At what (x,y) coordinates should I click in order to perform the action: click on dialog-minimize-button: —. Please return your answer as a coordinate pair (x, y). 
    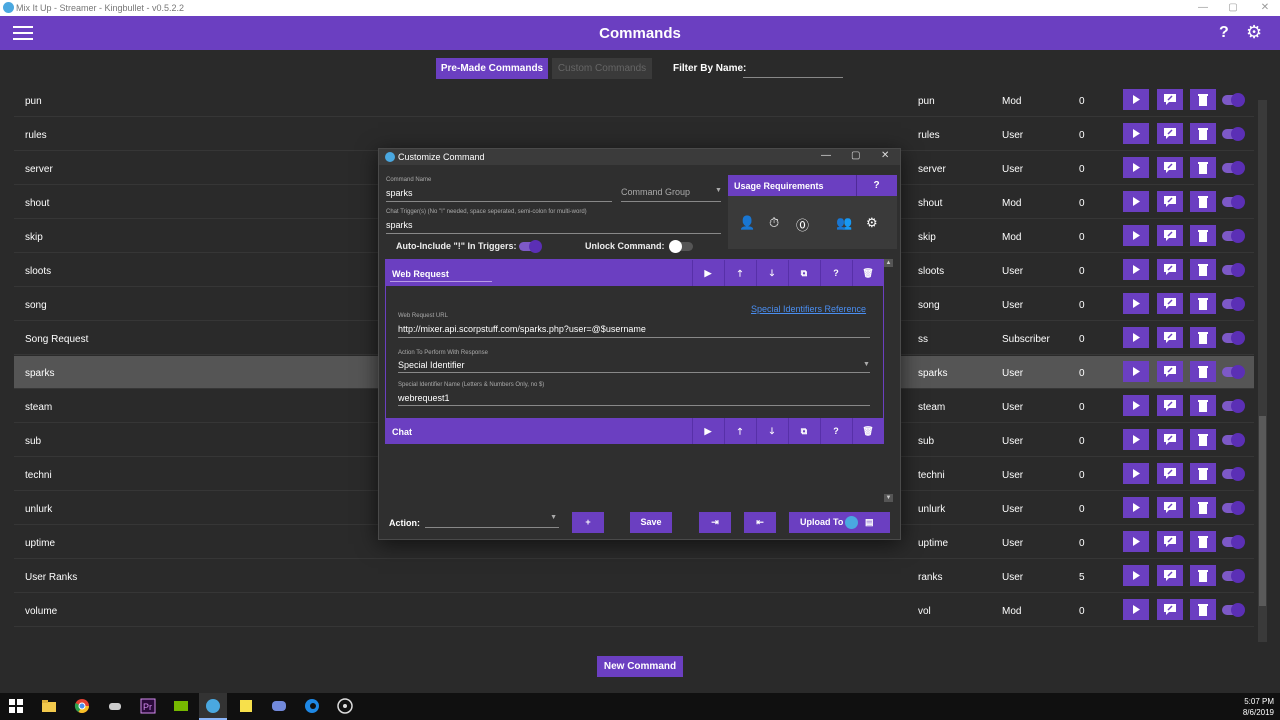
    Looking at the image, I should click on (826, 155).